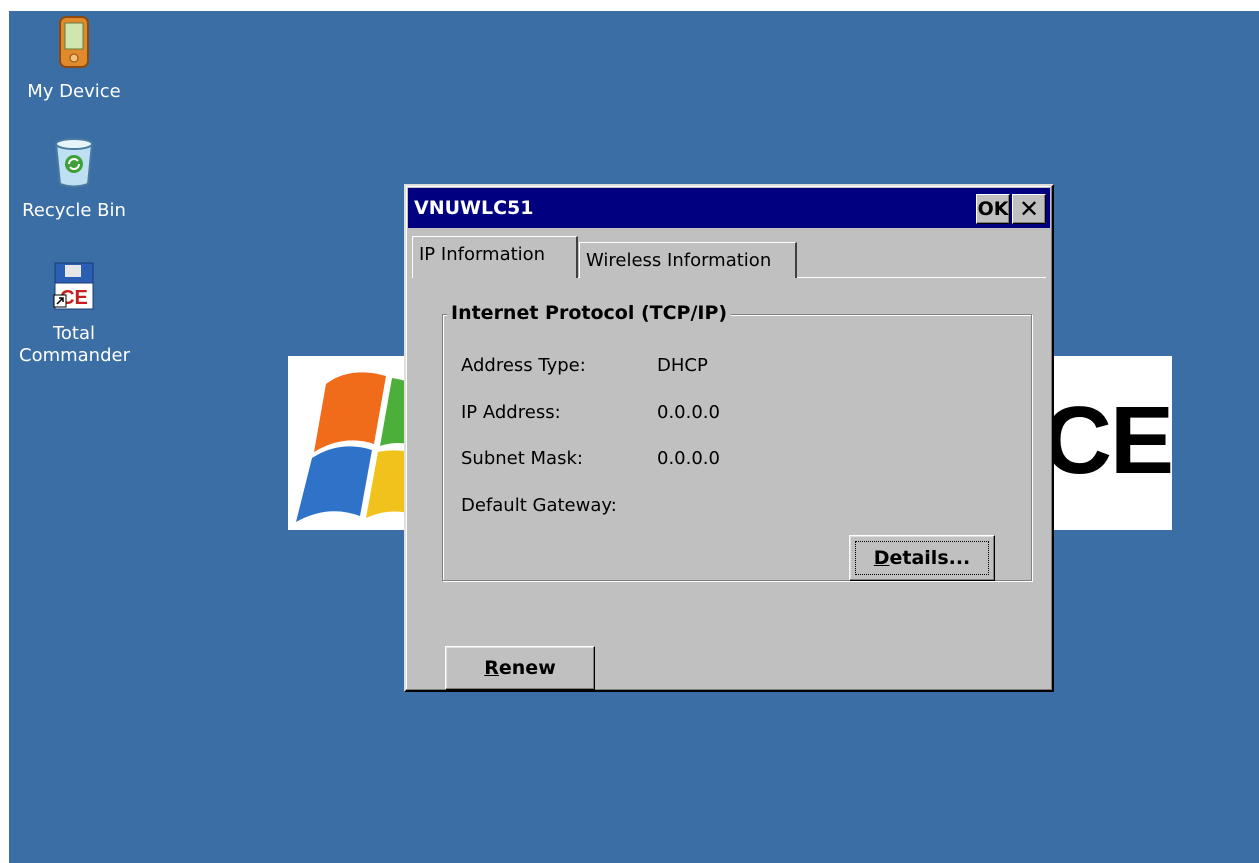 This screenshot has width=1259, height=863. Describe the element at coordinates (474, 208) in the screenshot. I see `window-title: VNUWLC51` at that location.